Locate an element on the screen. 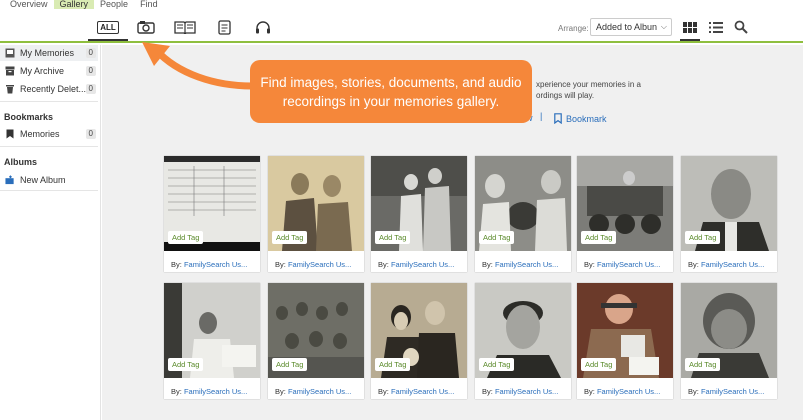  filter-photos-button is located at coordinates (146, 27).